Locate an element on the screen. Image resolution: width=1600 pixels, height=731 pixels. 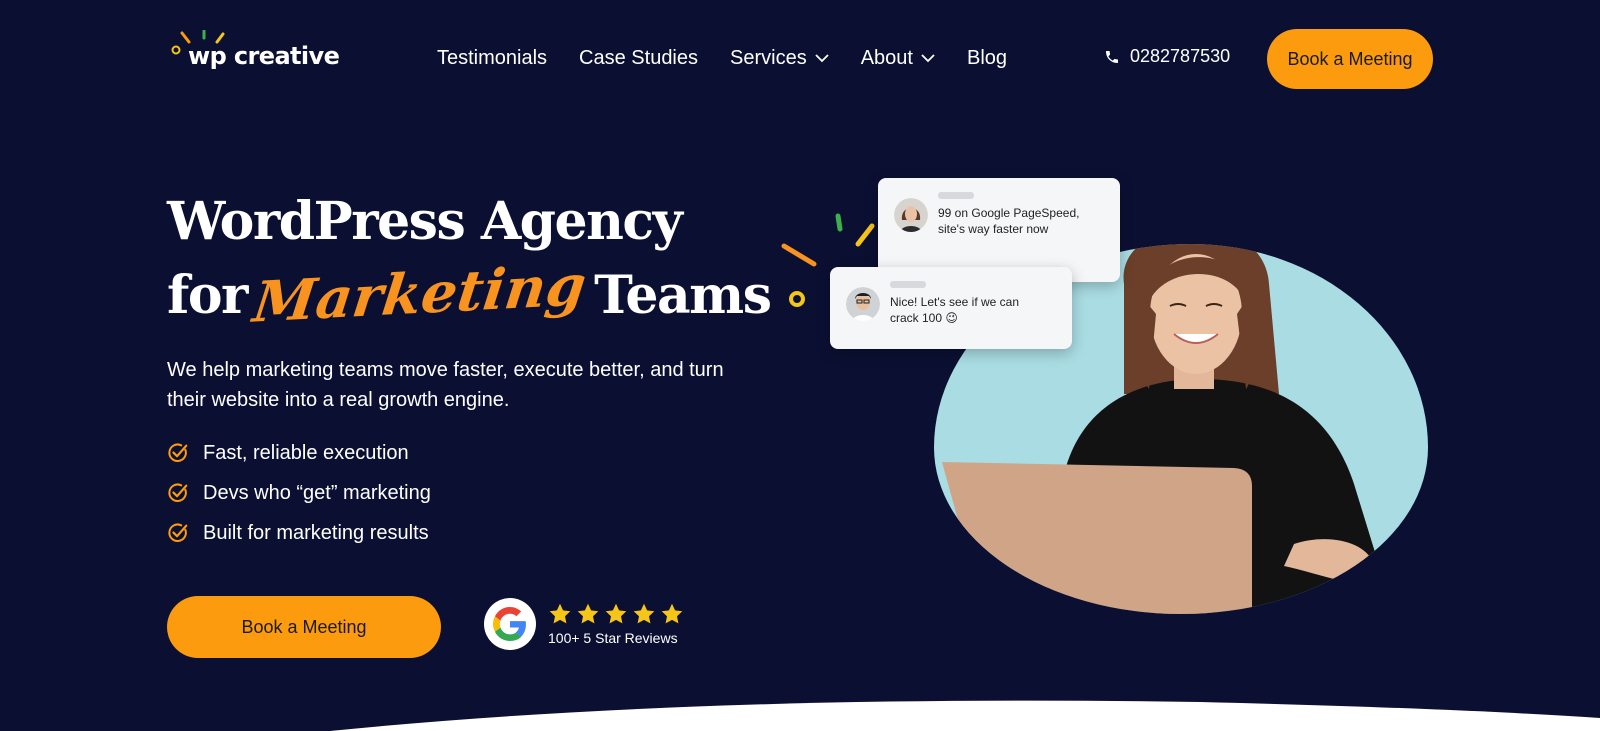
nav-item-services: Services is located at coordinates (779, 58).